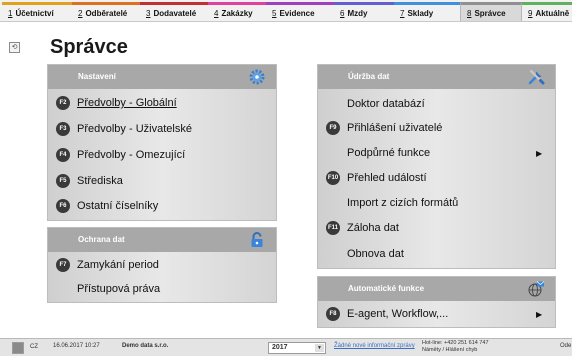 The width and height of the screenshot is (572, 356). I want to click on restore-icon: ⟲, so click(14, 47).